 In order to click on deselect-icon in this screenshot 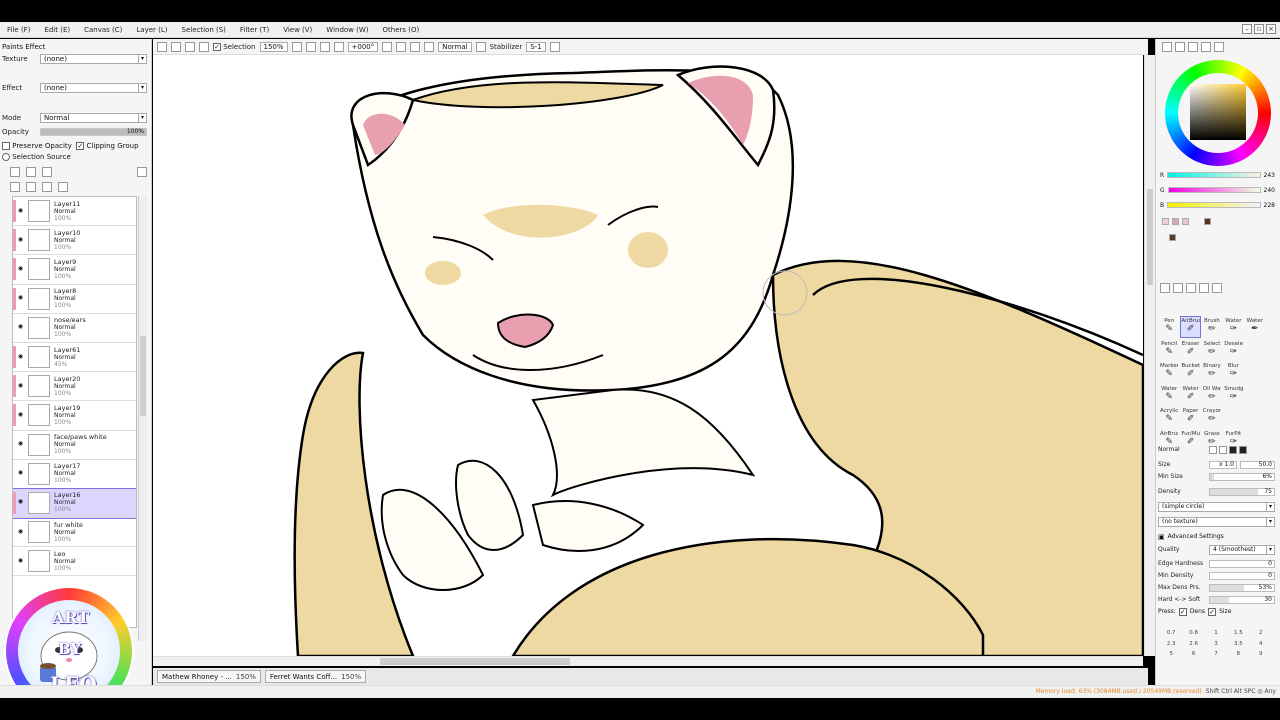, I will do `click(176, 46)`.